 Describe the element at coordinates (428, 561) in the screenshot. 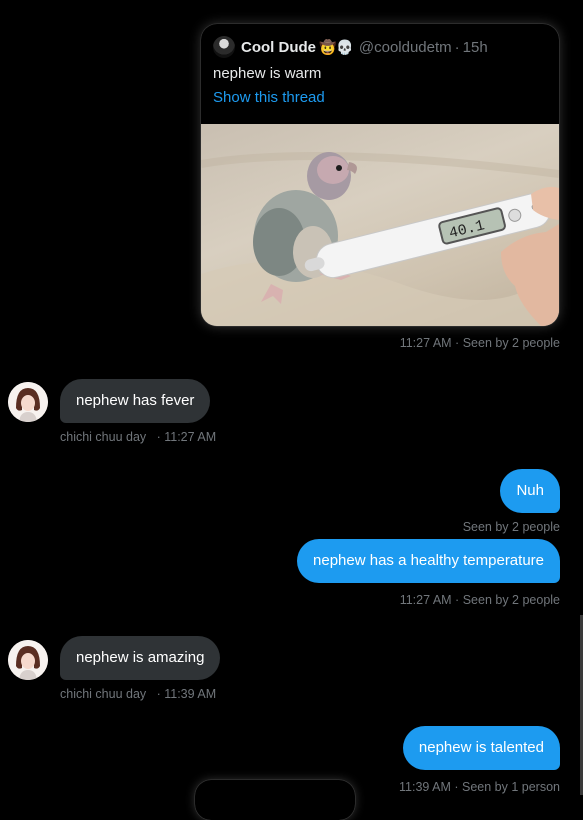

I see `message-bubble-outgoing: nephew has a healthy temperature` at that location.